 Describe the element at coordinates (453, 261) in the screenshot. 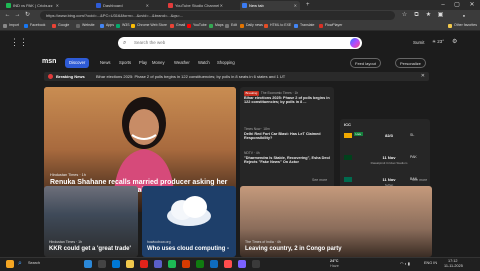

I see `clock-time: 17:12` at that location.